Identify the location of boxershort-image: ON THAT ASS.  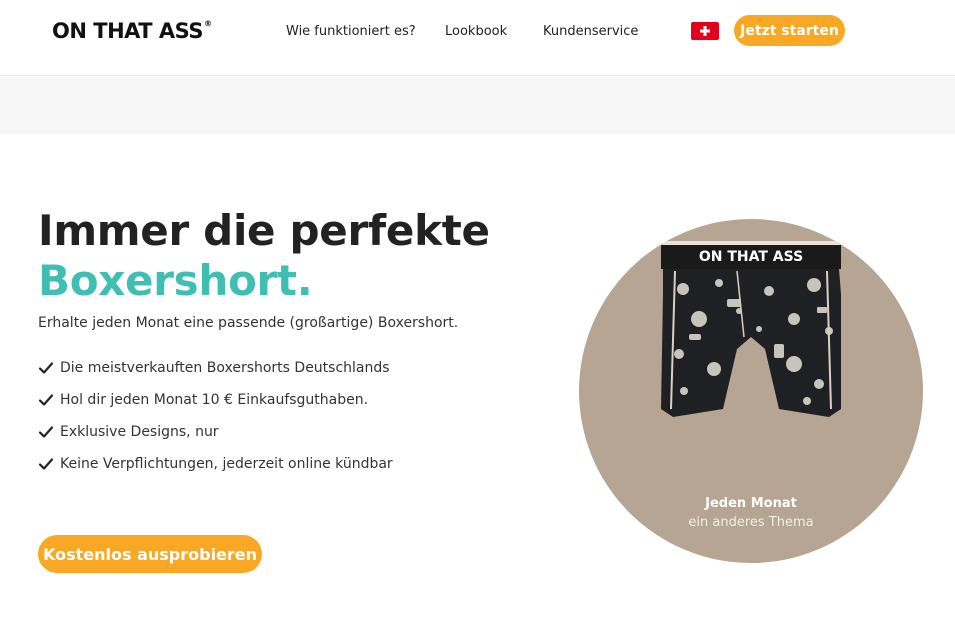
(751, 329).